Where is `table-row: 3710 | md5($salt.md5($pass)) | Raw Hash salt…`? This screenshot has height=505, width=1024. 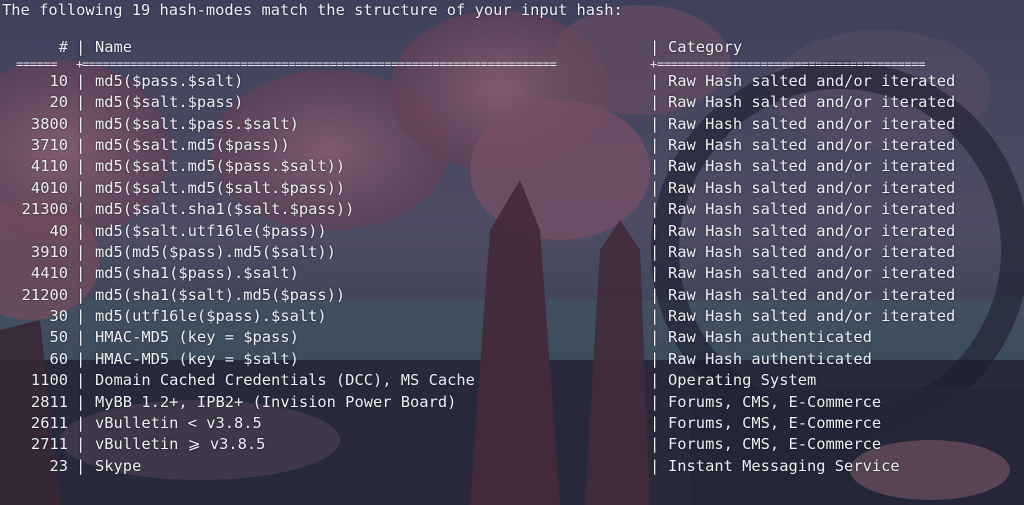 table-row: 3710 | md5($salt.md5($pass)) | Raw Hash salt… is located at coordinates (512, 145).